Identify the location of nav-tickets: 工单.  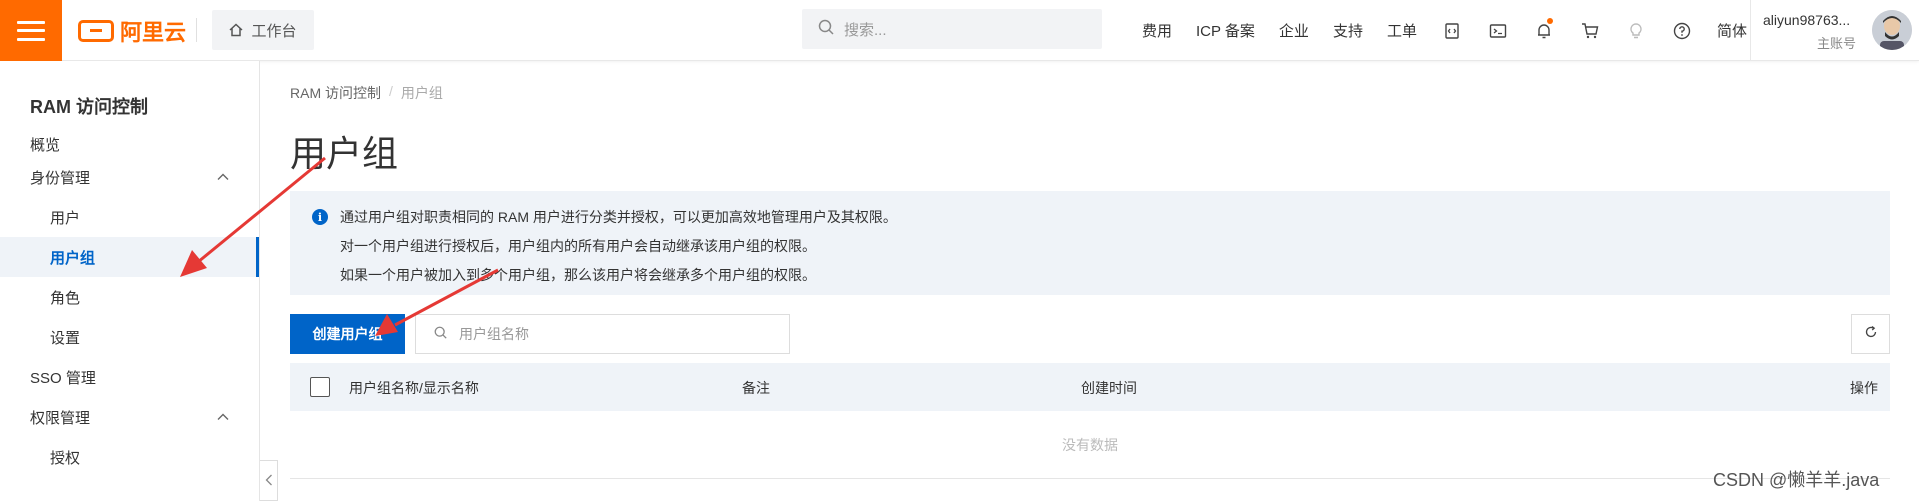
(1402, 30).